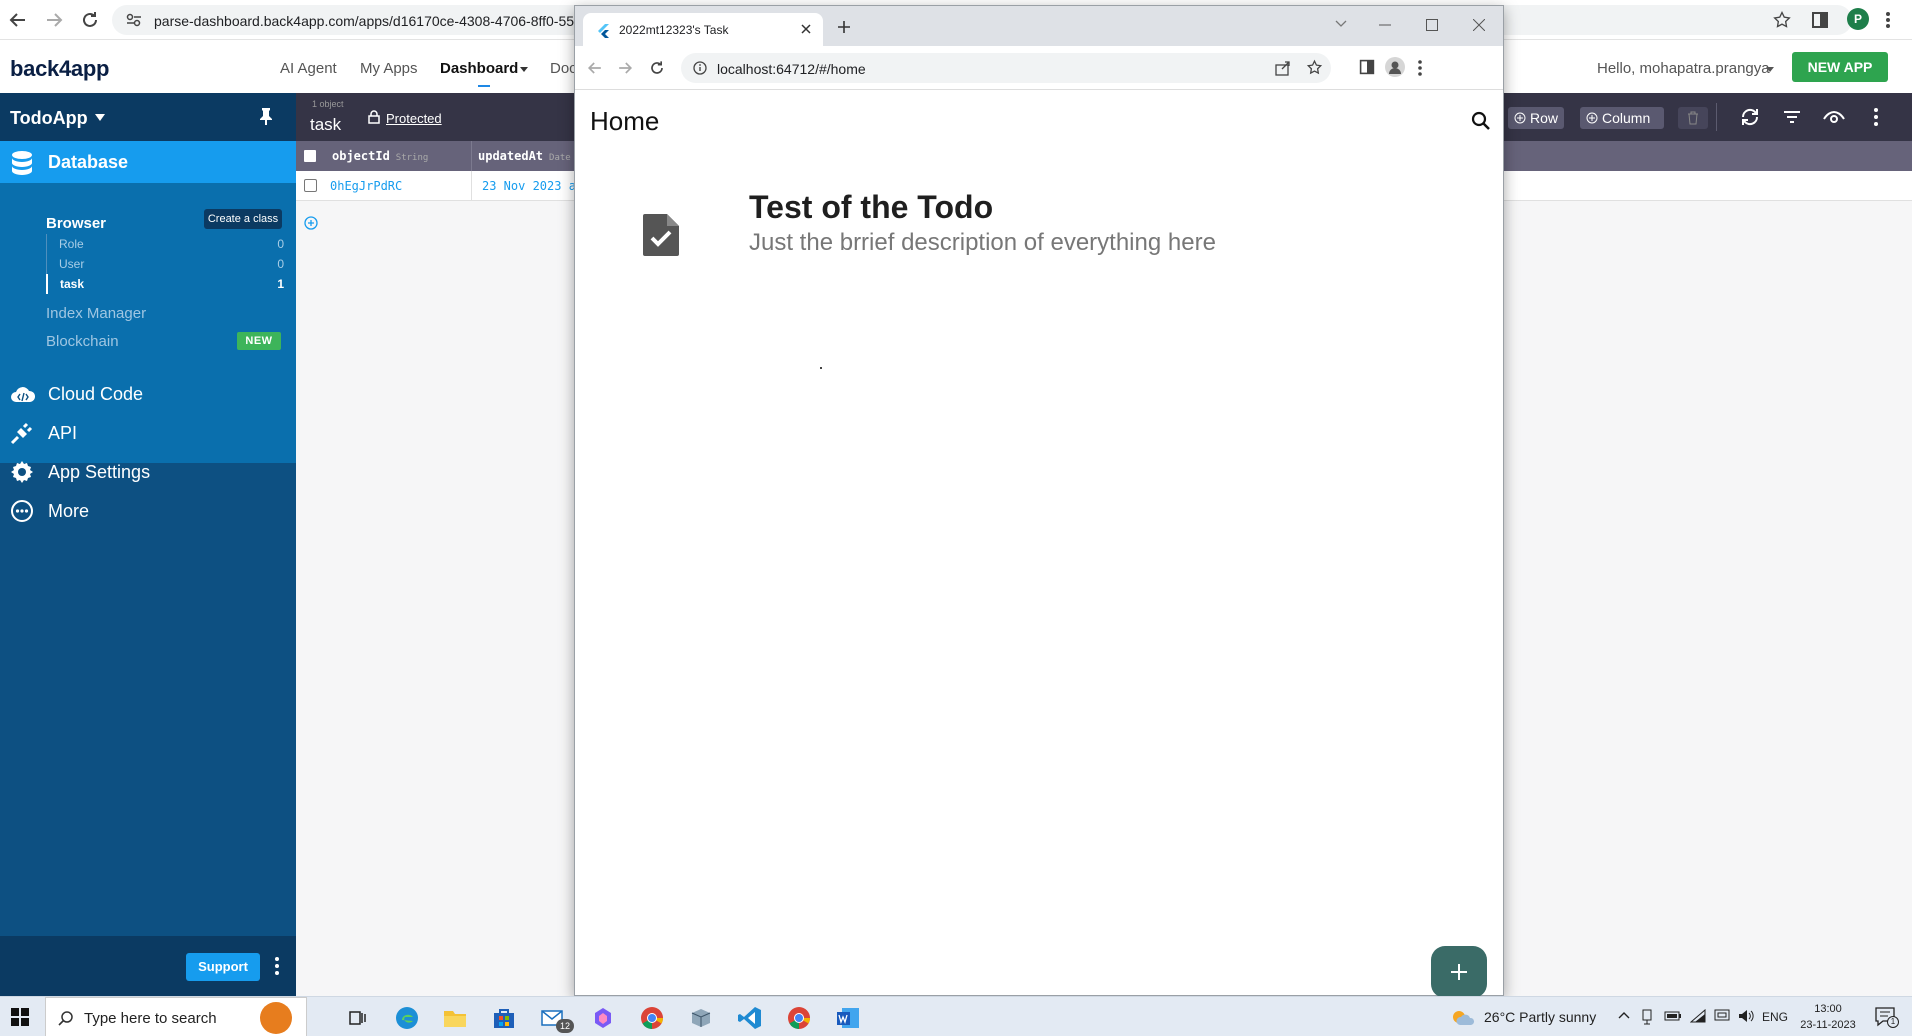 The image size is (1912, 1036). Describe the element at coordinates (165, 284) in the screenshot. I see `class-item-task: task 1` at that location.